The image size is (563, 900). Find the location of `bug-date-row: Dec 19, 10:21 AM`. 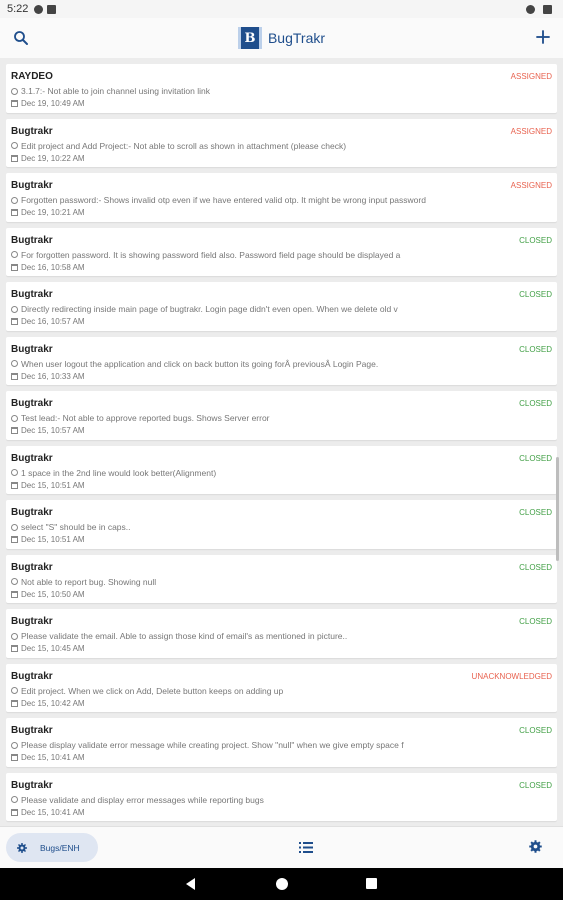

bug-date-row: Dec 19, 10:21 AM is located at coordinates (282, 212).